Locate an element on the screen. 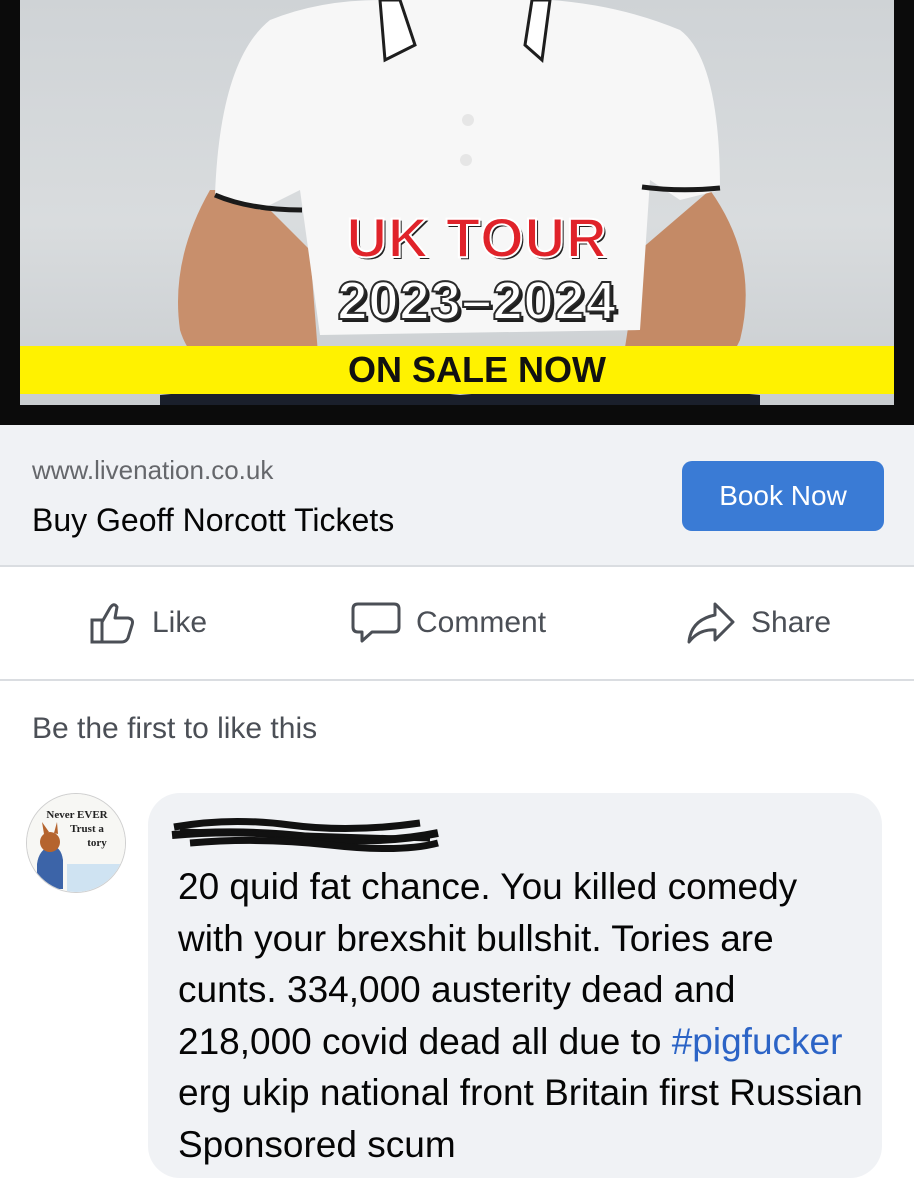  comment-label: Comment is located at coordinates (481, 622).